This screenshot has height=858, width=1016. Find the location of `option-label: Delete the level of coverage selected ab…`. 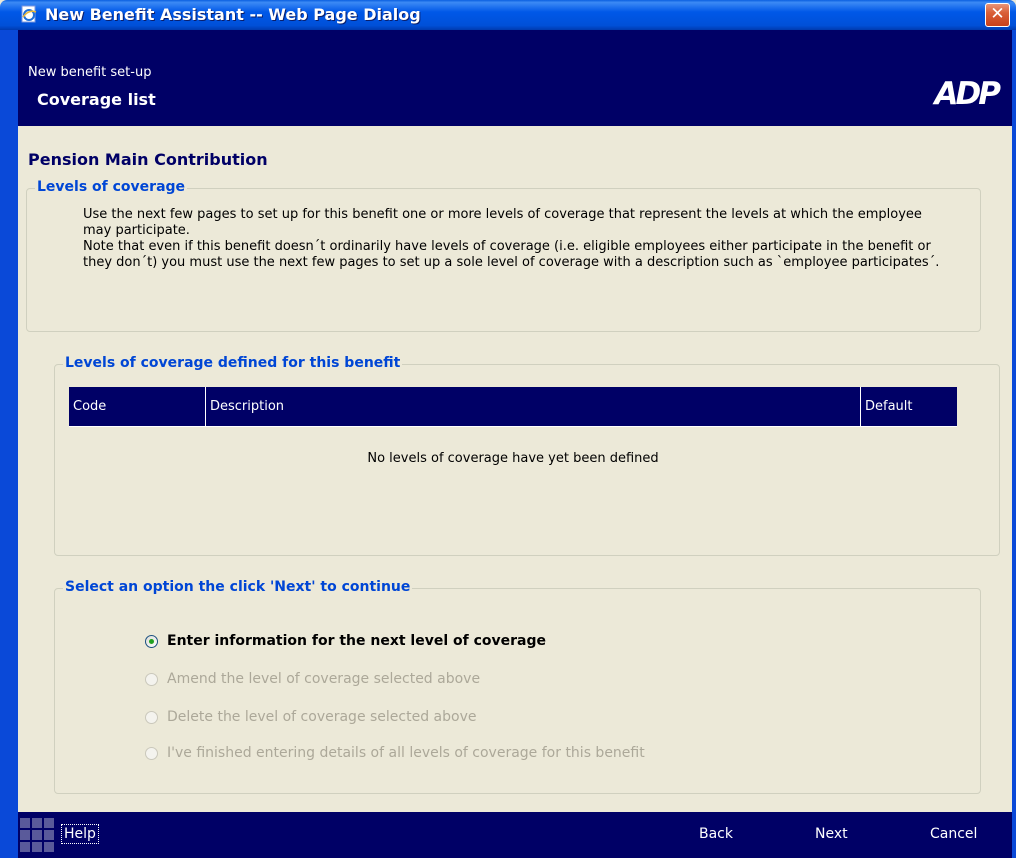

option-label: Delete the level of coverage selected ab… is located at coordinates (322, 717).